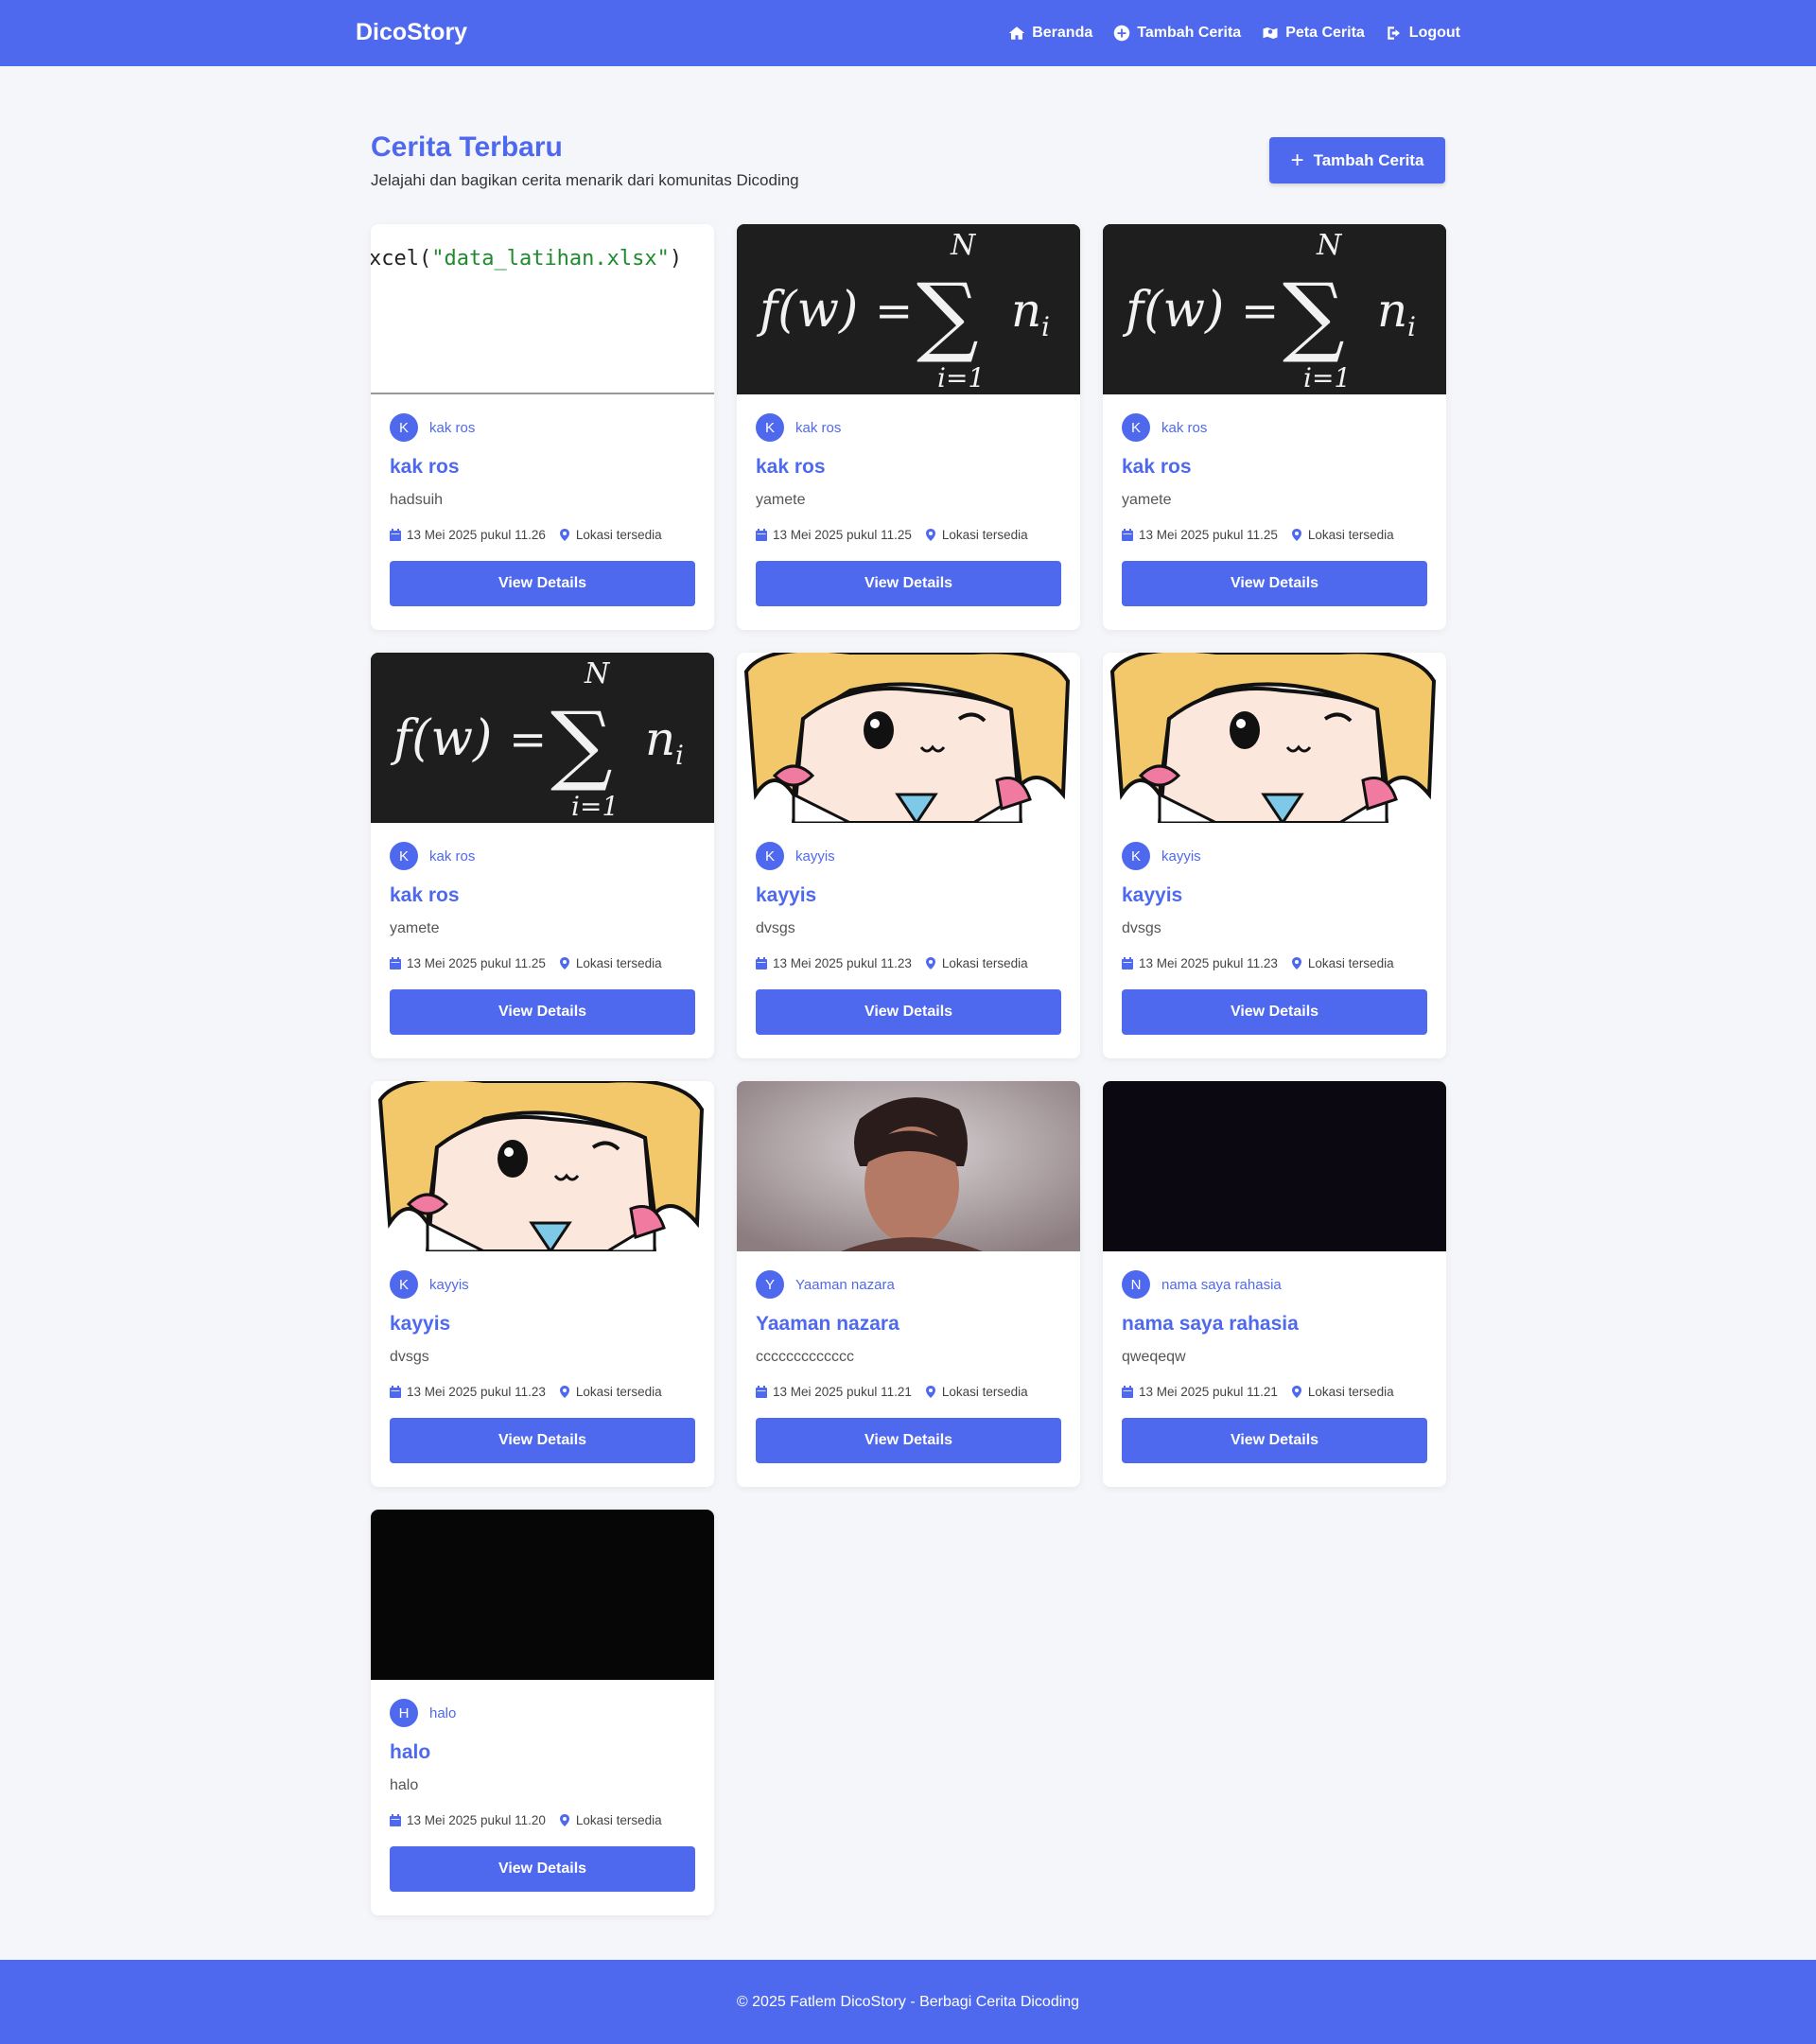 The image size is (1816, 2044). I want to click on story-date-text: 13 Mei 2025 pukul 11.26, so click(476, 534).